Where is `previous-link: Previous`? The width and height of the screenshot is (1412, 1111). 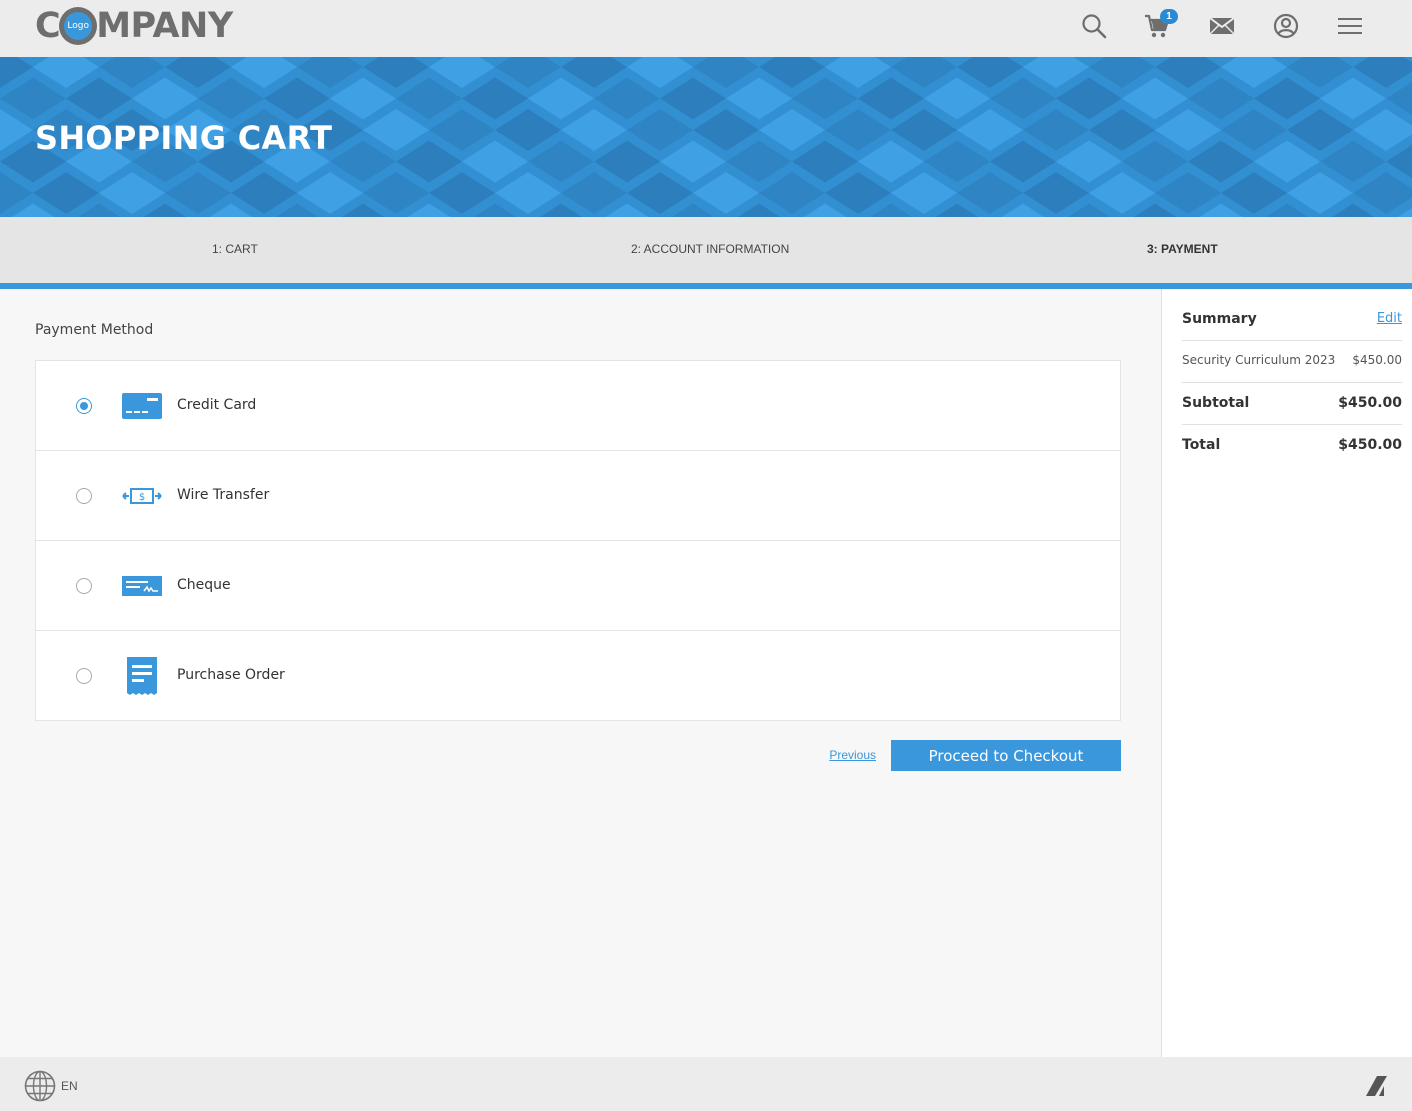
previous-link: Previous is located at coordinates (852, 755).